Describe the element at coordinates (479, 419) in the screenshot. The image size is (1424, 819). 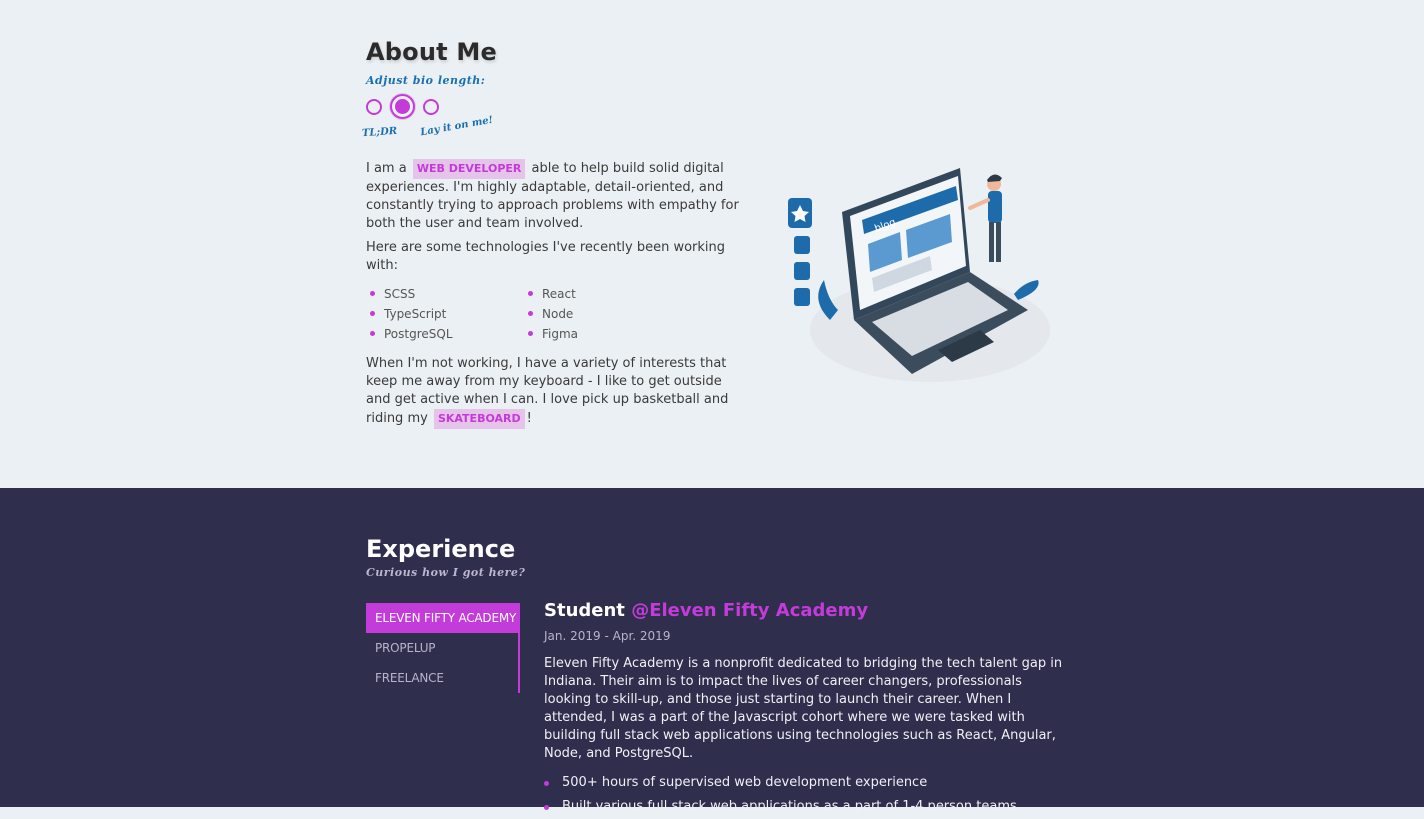
I see `highlight-skateboard: SKATEBOARD` at that location.